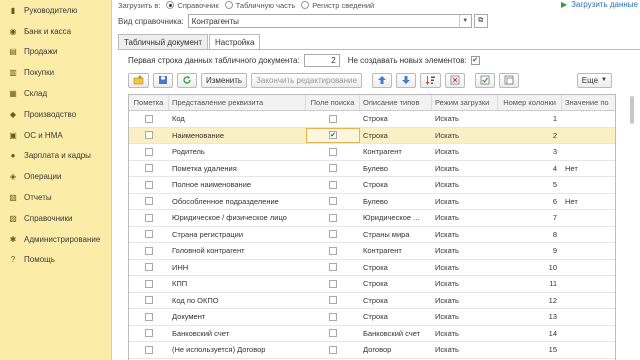  What do you see at coordinates (333, 102) in the screenshot?
I see `col-search-field: Поле поиска` at bounding box center [333, 102].